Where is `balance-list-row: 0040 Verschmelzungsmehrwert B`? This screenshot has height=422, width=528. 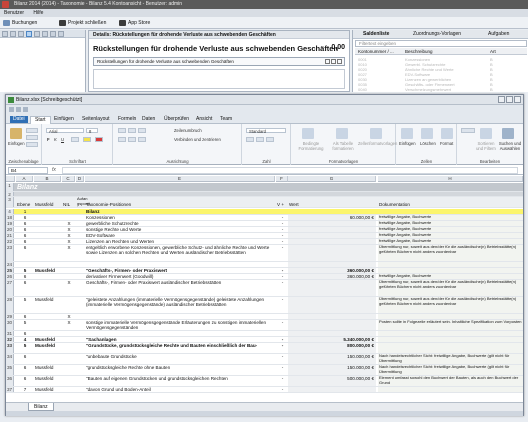 balance-list-row: 0040 Verschmelzungsmehrwert B is located at coordinates (441, 89).